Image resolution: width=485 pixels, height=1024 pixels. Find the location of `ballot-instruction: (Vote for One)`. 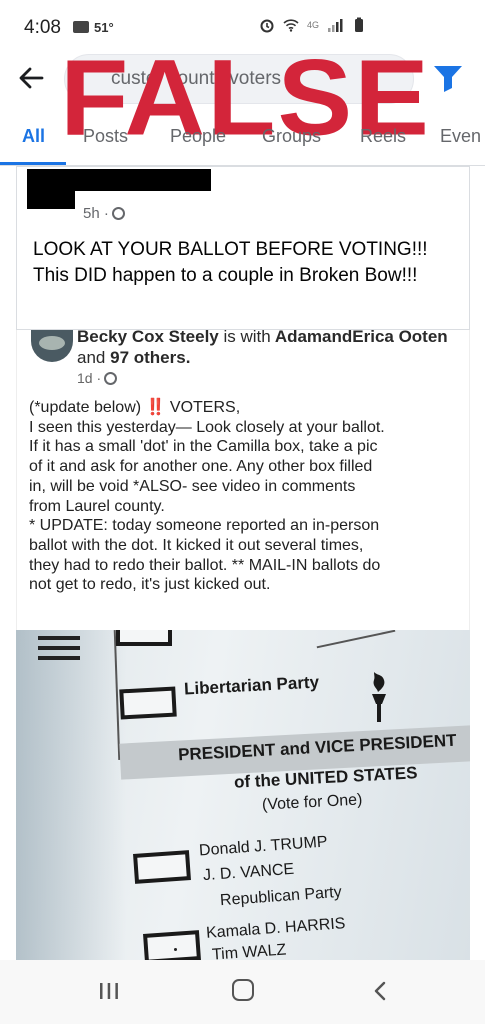

ballot-instruction: (Vote for One) is located at coordinates (312, 802).